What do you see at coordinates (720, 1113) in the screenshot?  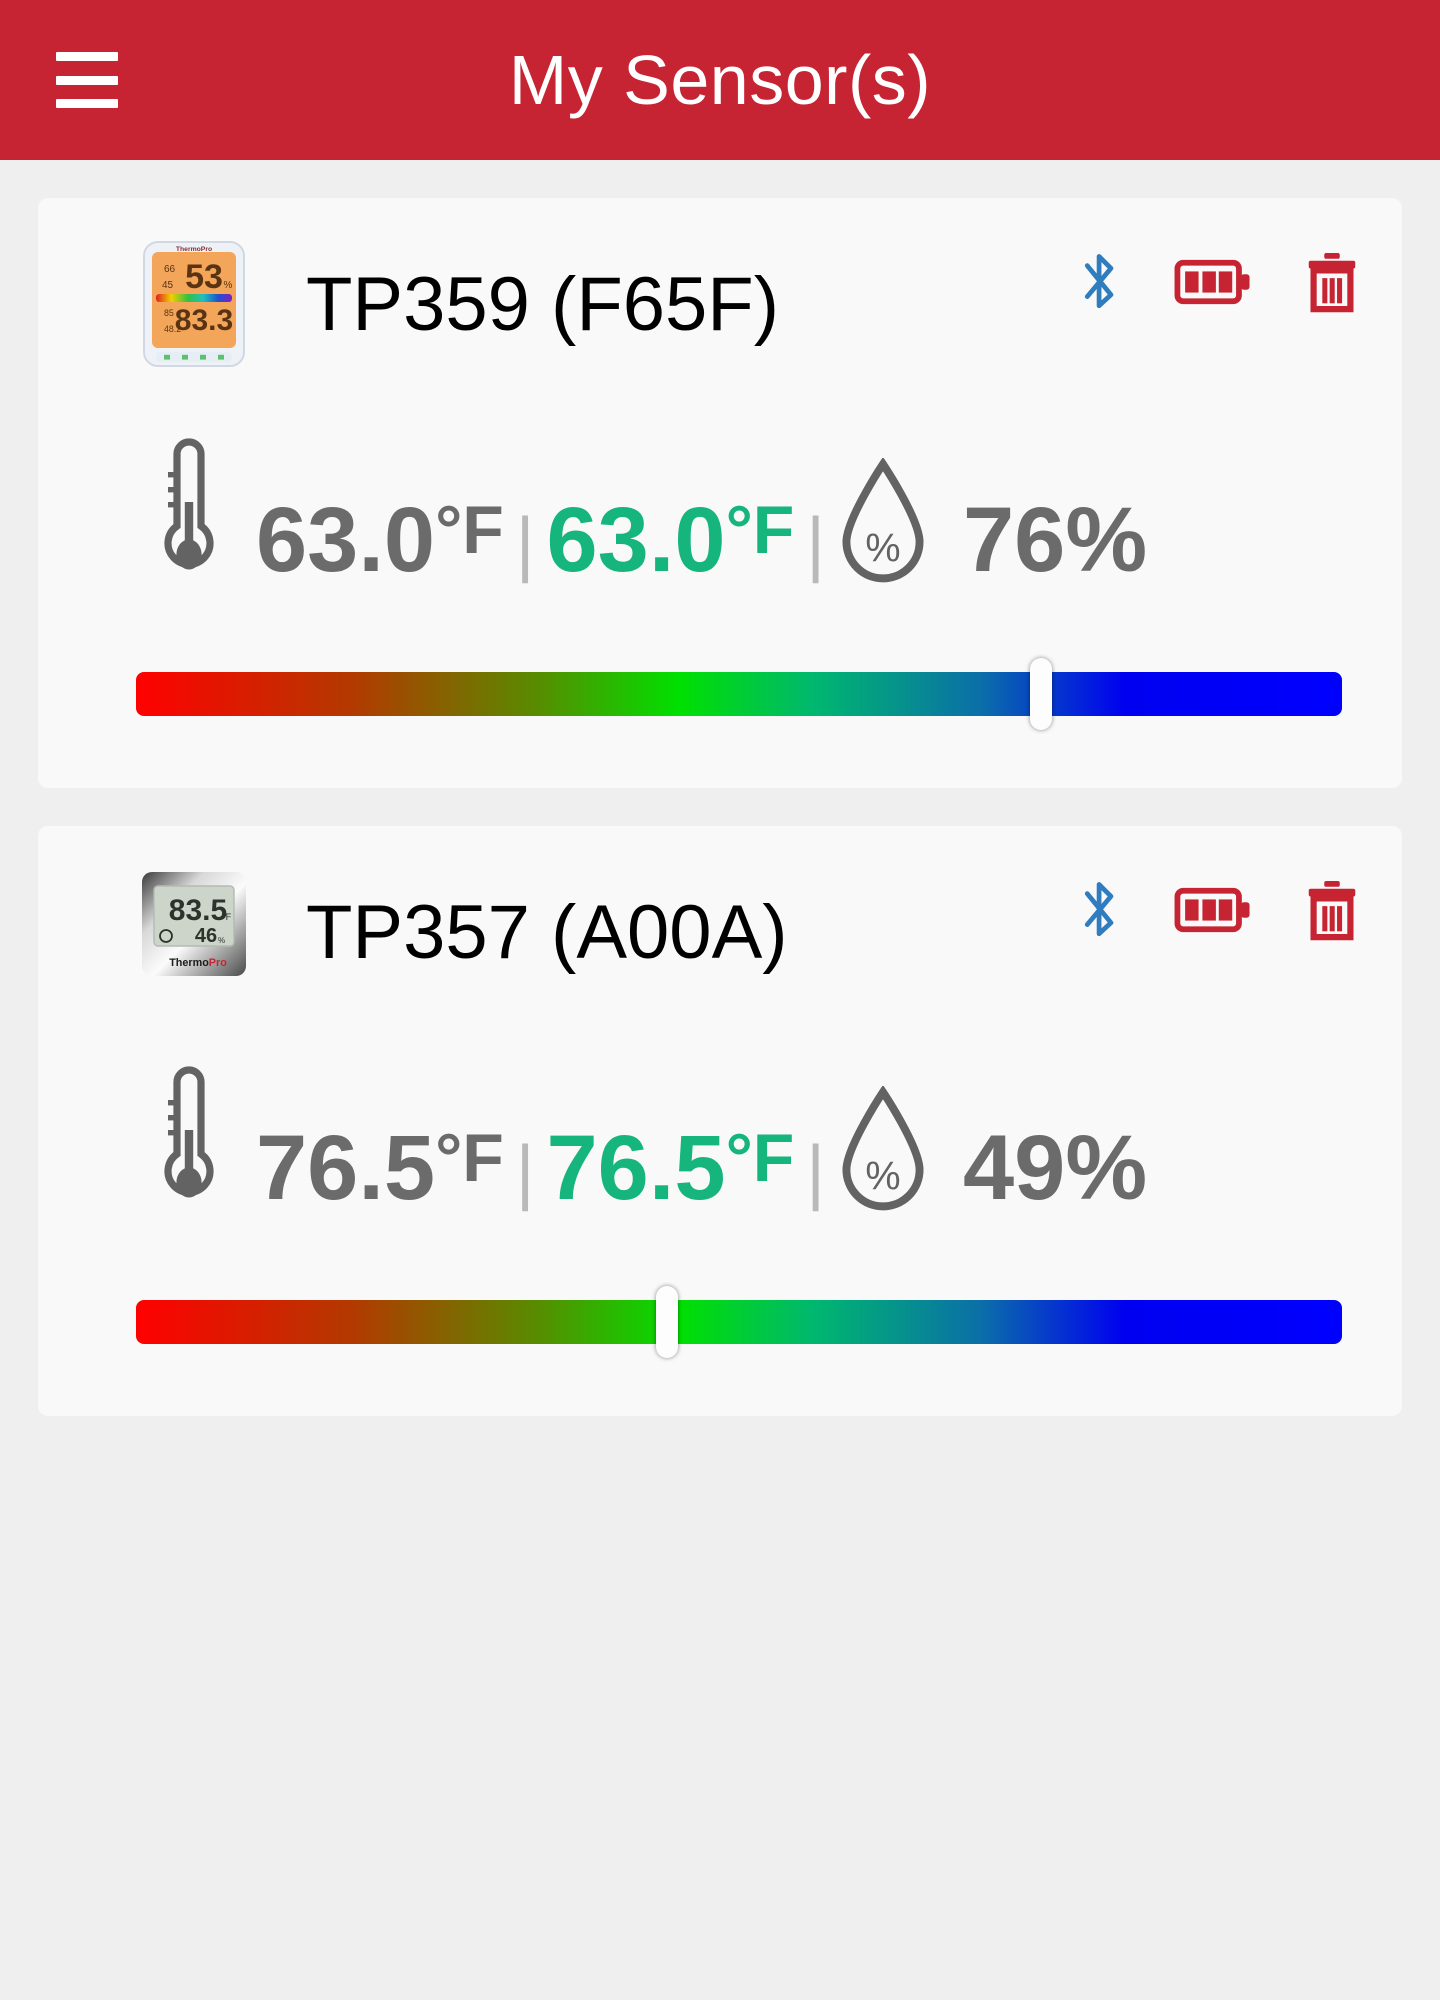 I see `sensor-readings: 76.5°F | 76.5°F | % 49%` at bounding box center [720, 1113].